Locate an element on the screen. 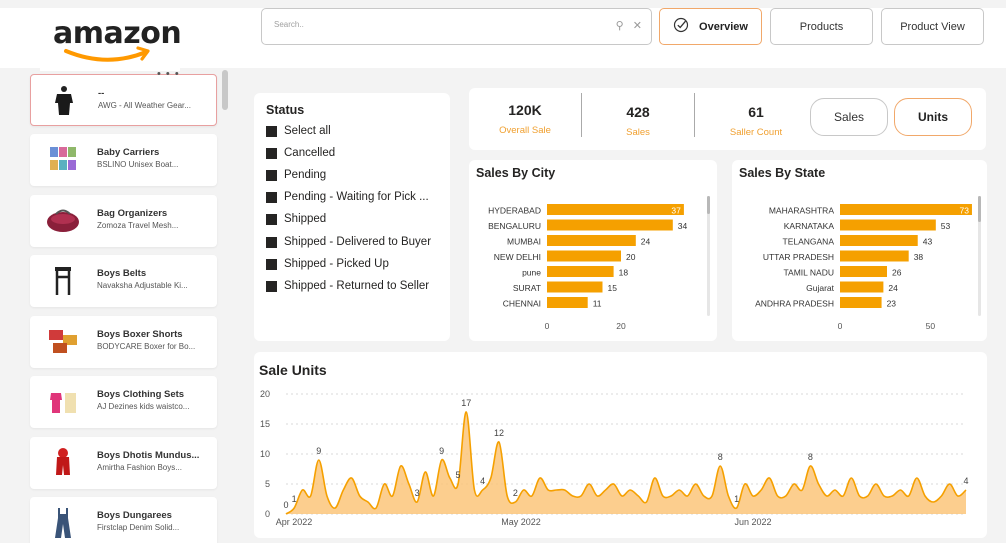  kpi-seller-count-value: 61 is located at coordinates (756, 112).